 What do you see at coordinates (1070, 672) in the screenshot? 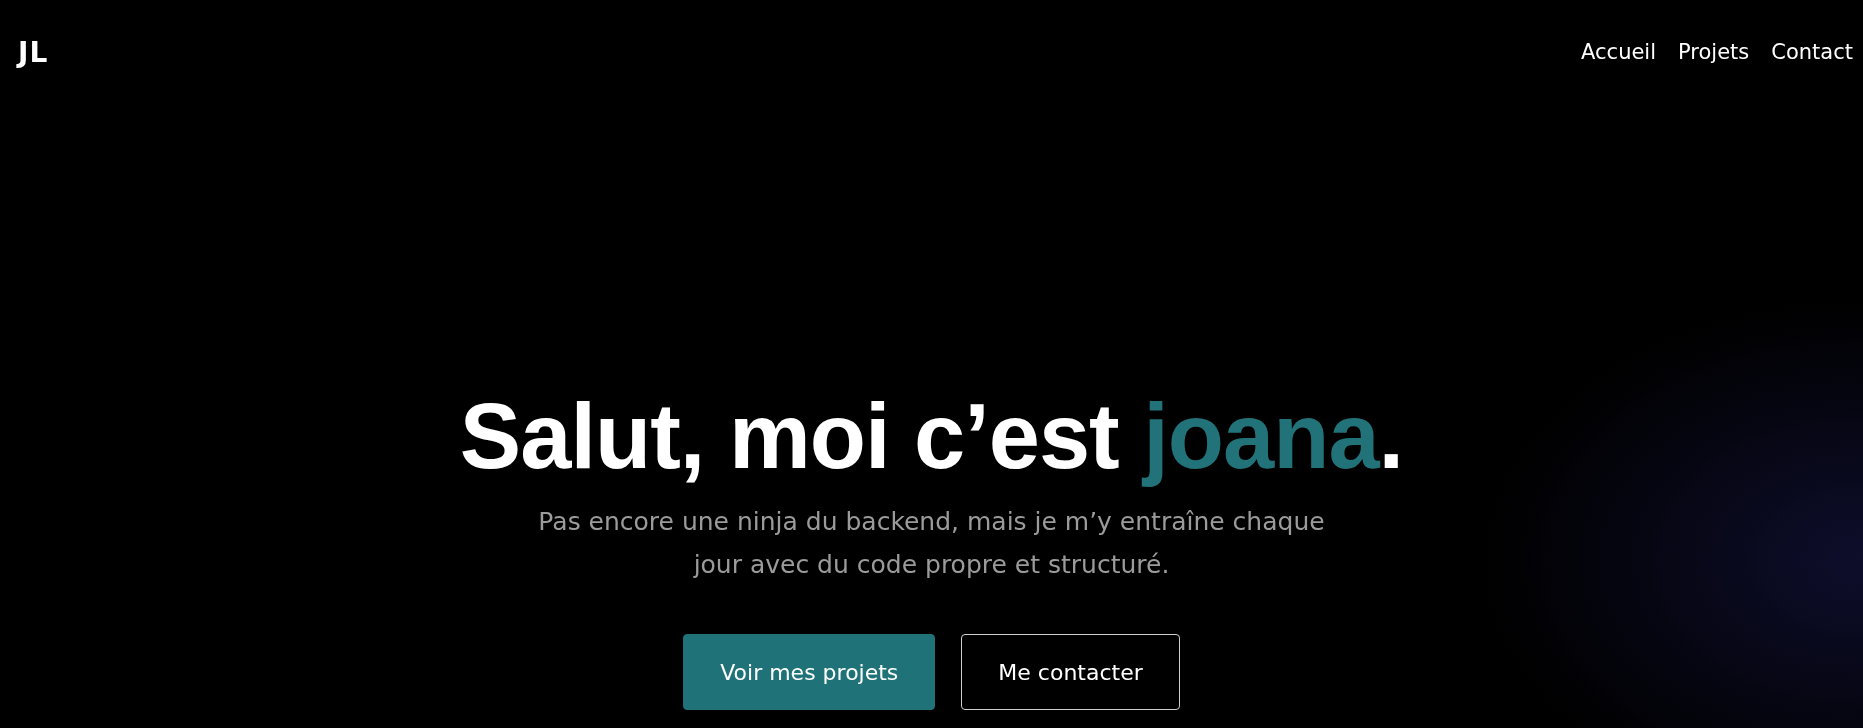
I see `contact-button: Me contacter` at bounding box center [1070, 672].